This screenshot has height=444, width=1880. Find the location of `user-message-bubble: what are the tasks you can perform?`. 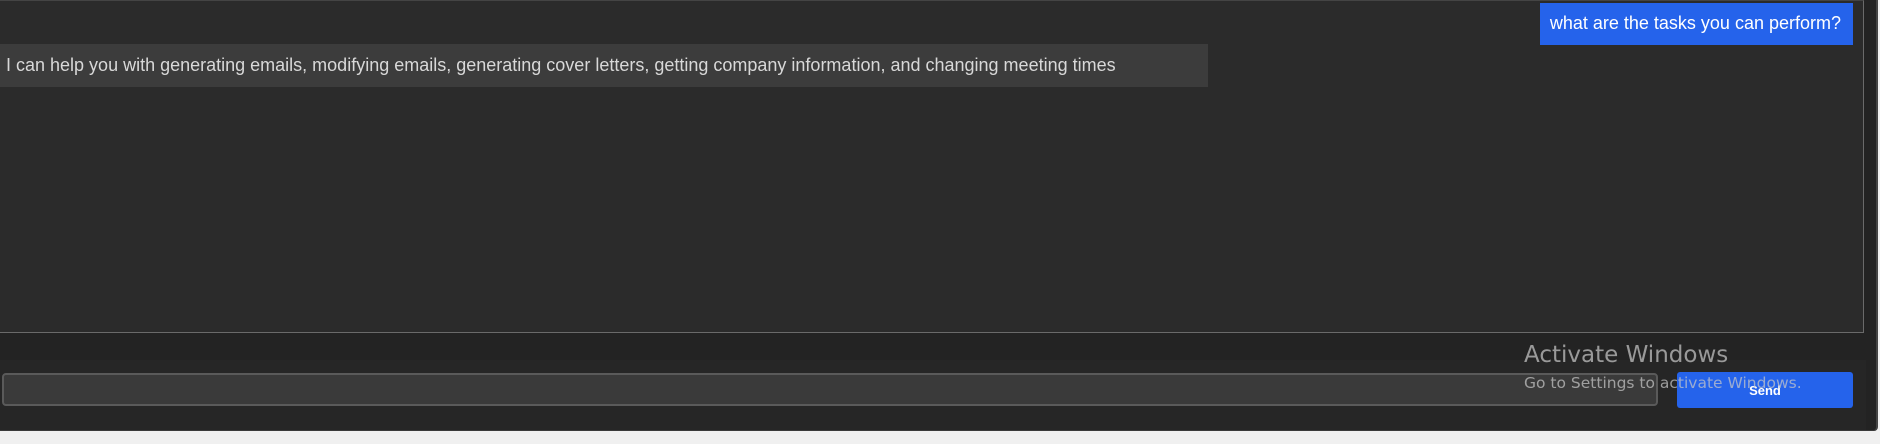

user-message-bubble: what are the tasks you can perform? is located at coordinates (1696, 24).